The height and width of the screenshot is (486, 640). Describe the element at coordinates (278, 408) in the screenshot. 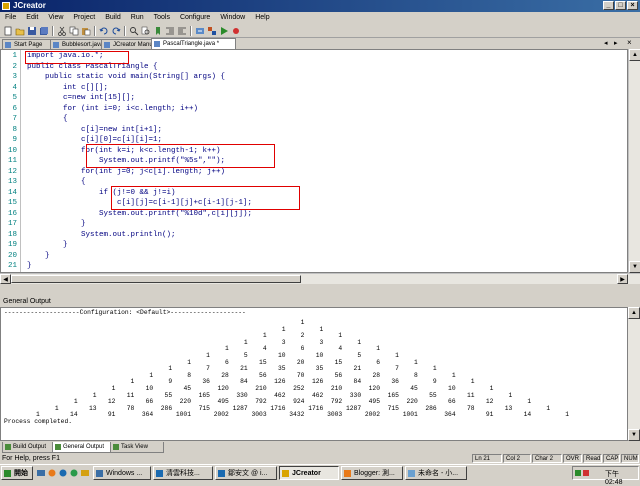

I see `triangle-value: 1716` at that location.